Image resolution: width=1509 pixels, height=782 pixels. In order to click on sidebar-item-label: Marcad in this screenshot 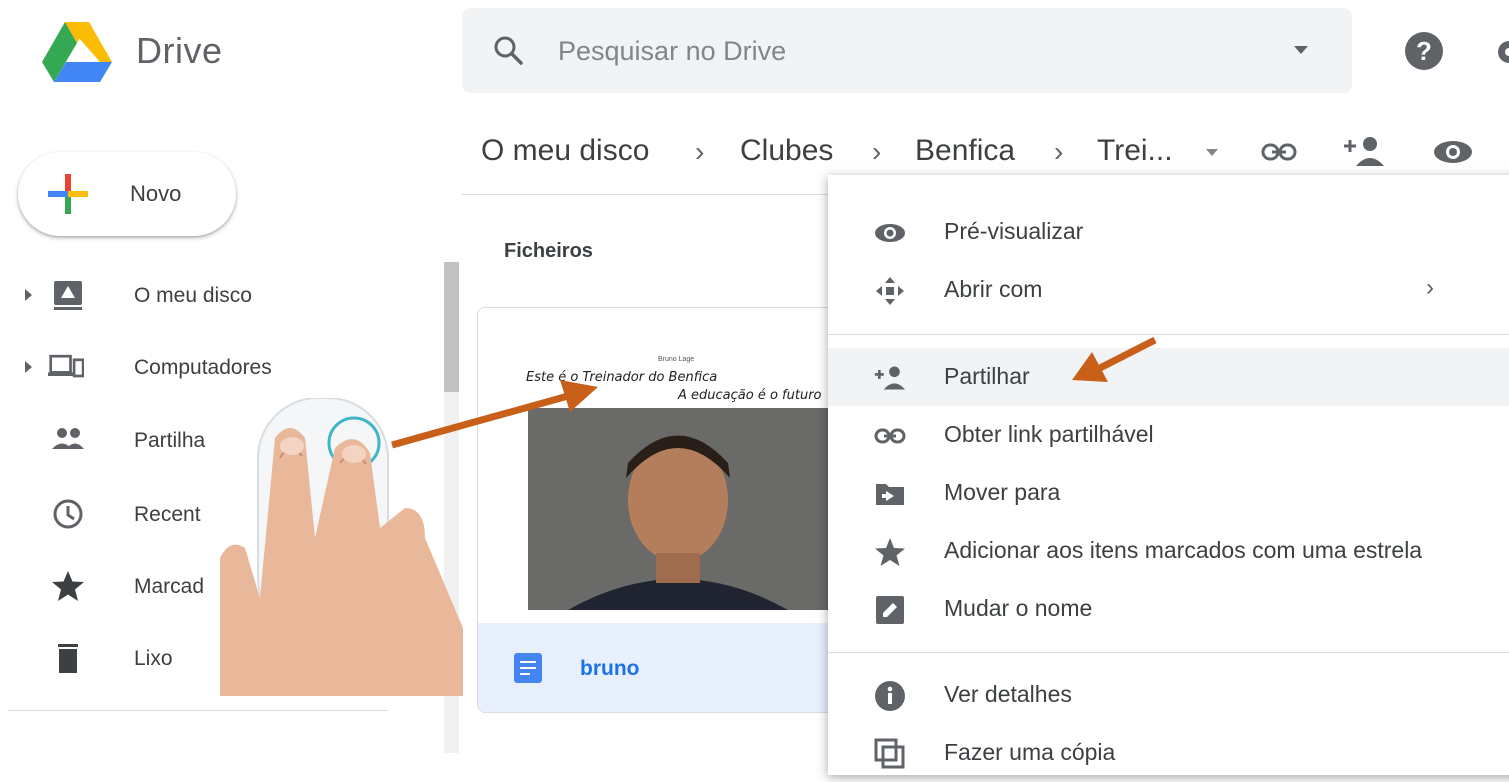, I will do `click(169, 586)`.